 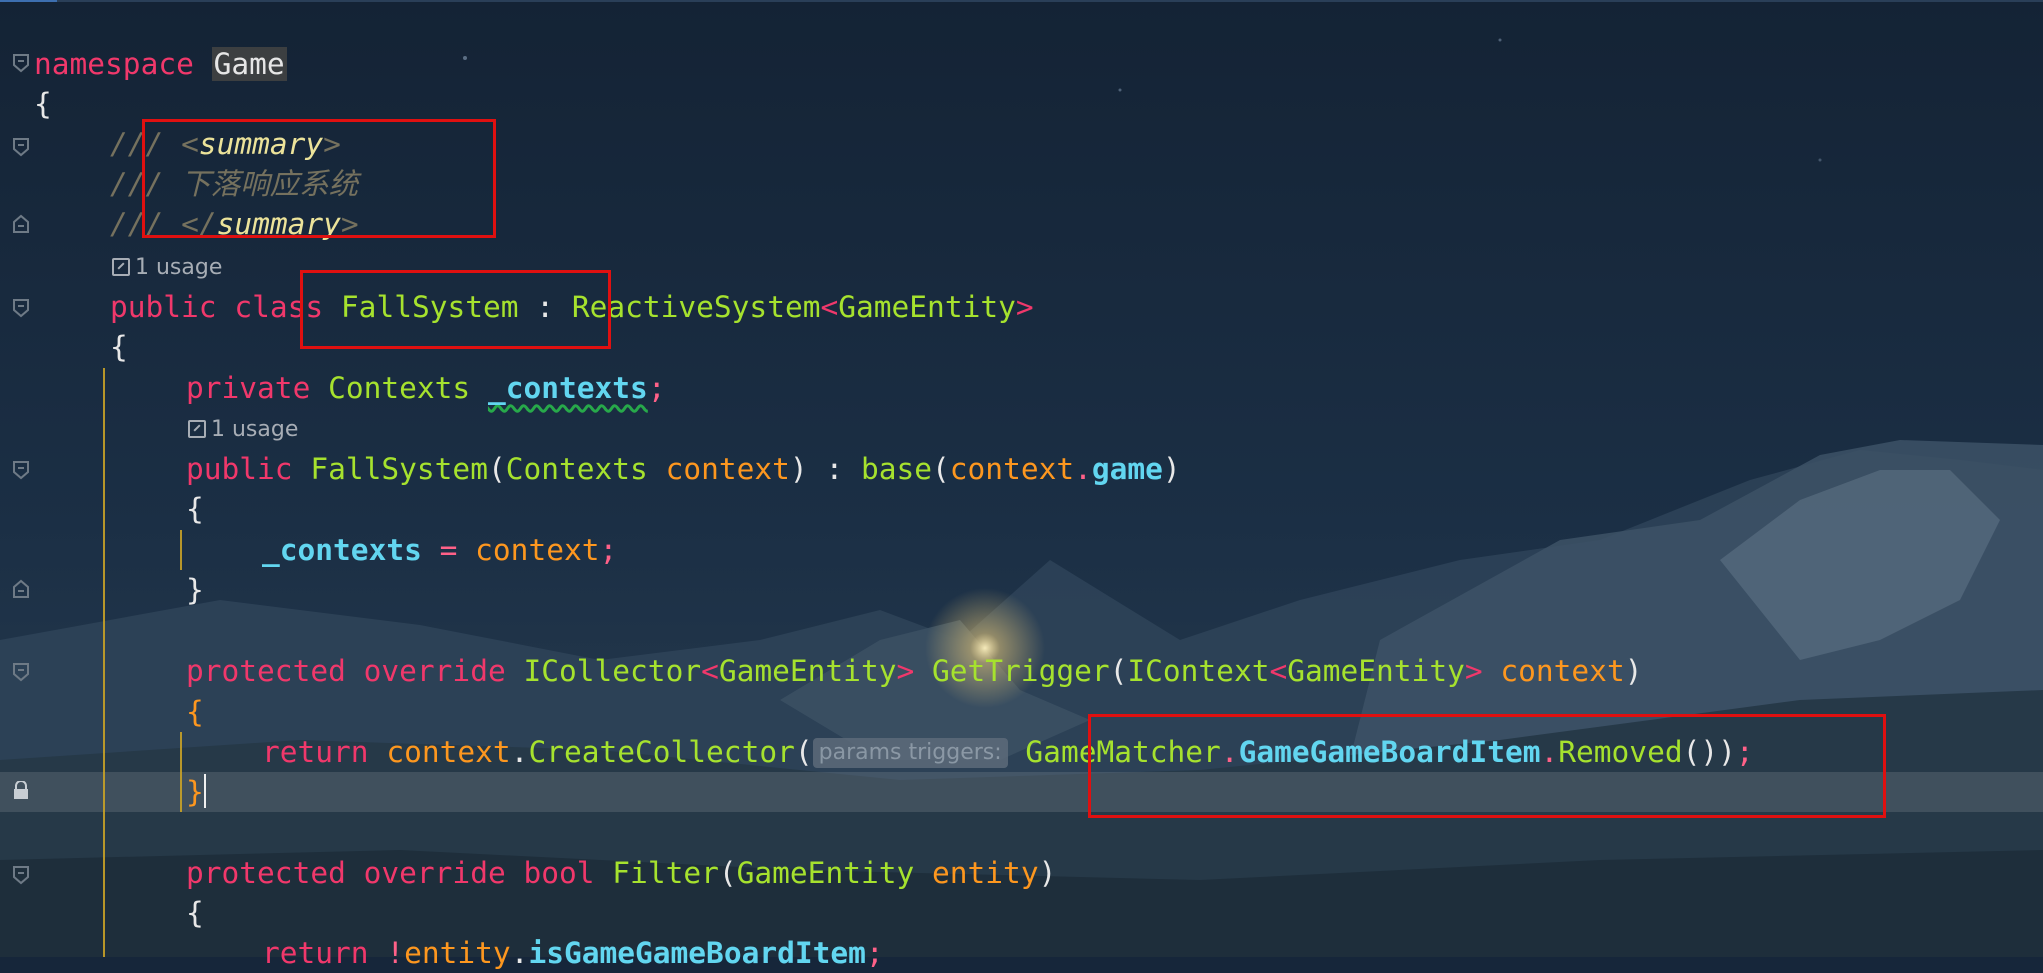 What do you see at coordinates (910, 753) in the screenshot?
I see `parameter-inlay-hint: params triggers:` at bounding box center [910, 753].